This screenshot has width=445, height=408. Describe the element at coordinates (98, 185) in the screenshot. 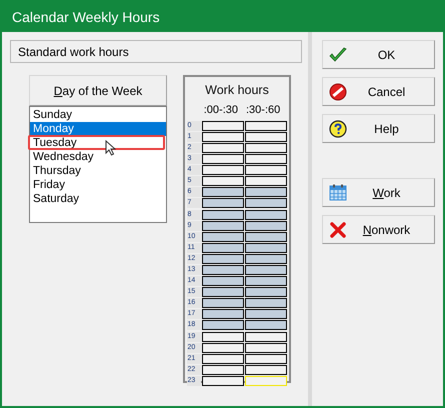

I see `day-list-item: Friday` at that location.